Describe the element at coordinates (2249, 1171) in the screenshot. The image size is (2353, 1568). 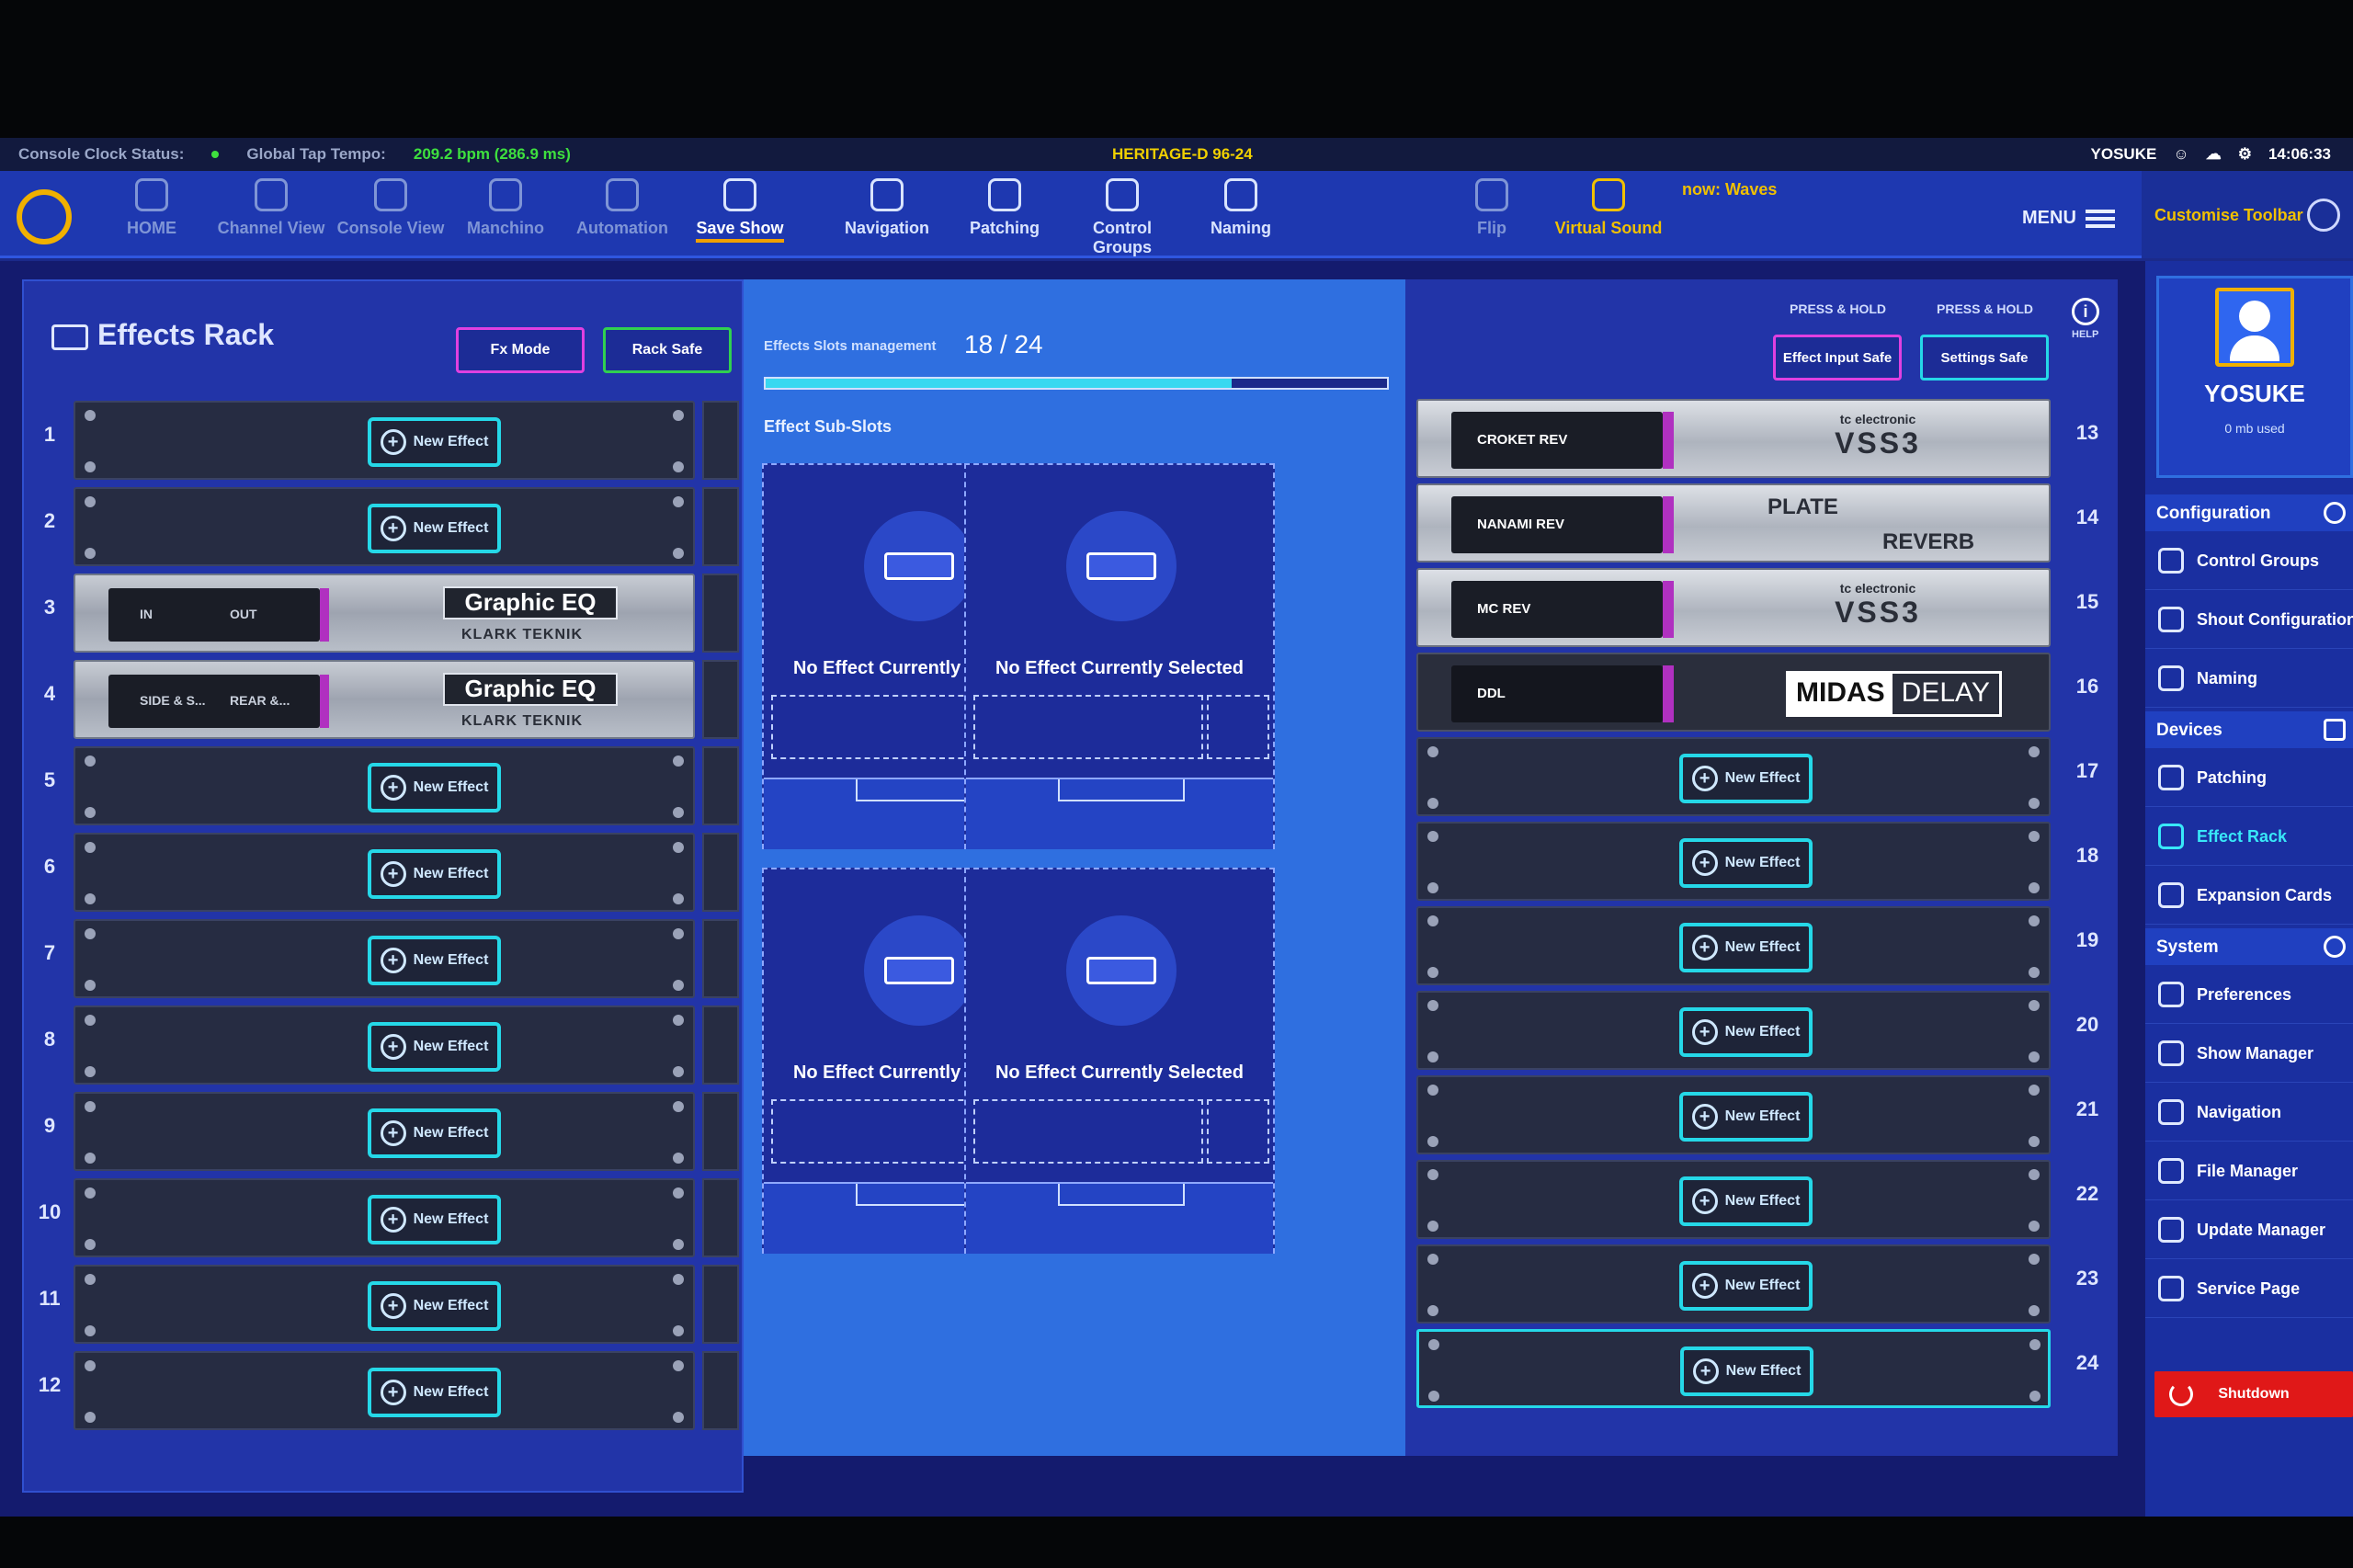
I see `sidebar-item-file-manager: File Manager` at that location.